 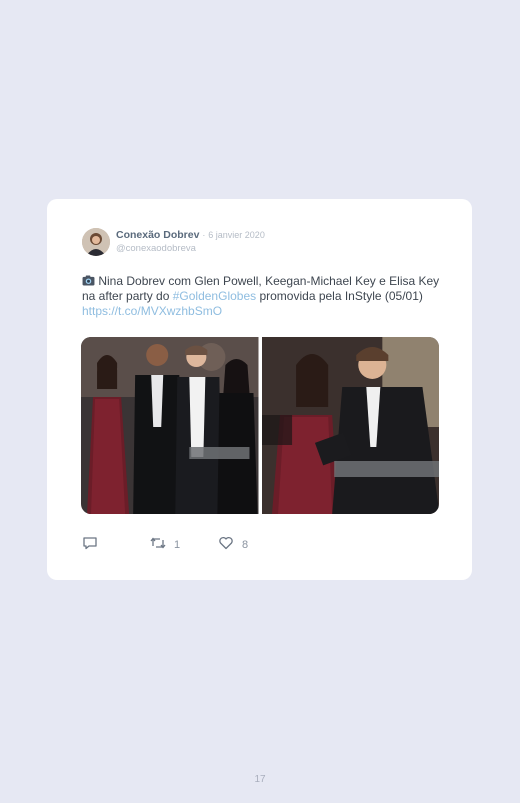 I want to click on retweet-count: 1, so click(x=177, y=544).